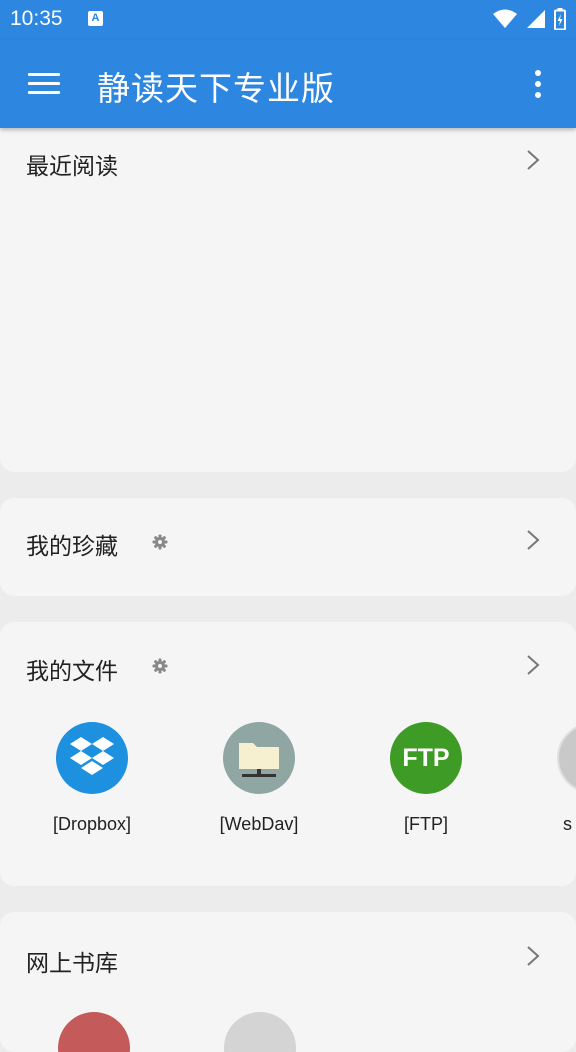 The width and height of the screenshot is (576, 1052). Describe the element at coordinates (426, 824) in the screenshot. I see `file-source-label: [FTP]` at that location.